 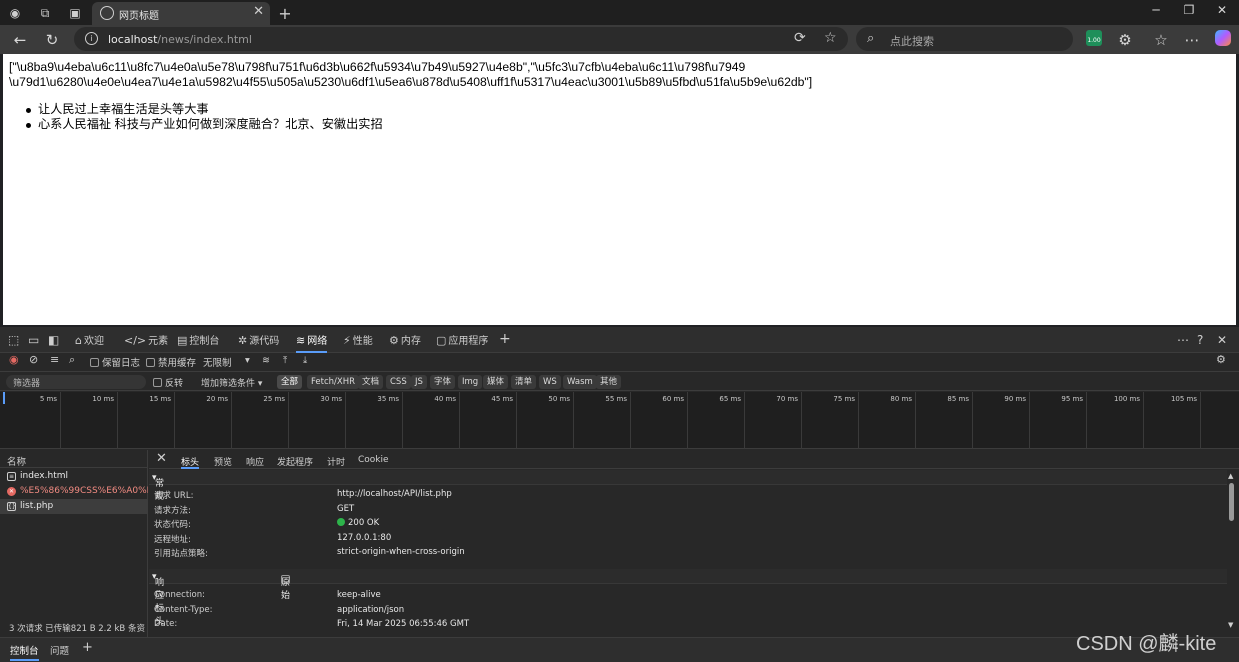 I want to click on help-icon: ?, so click(x=1200, y=340).